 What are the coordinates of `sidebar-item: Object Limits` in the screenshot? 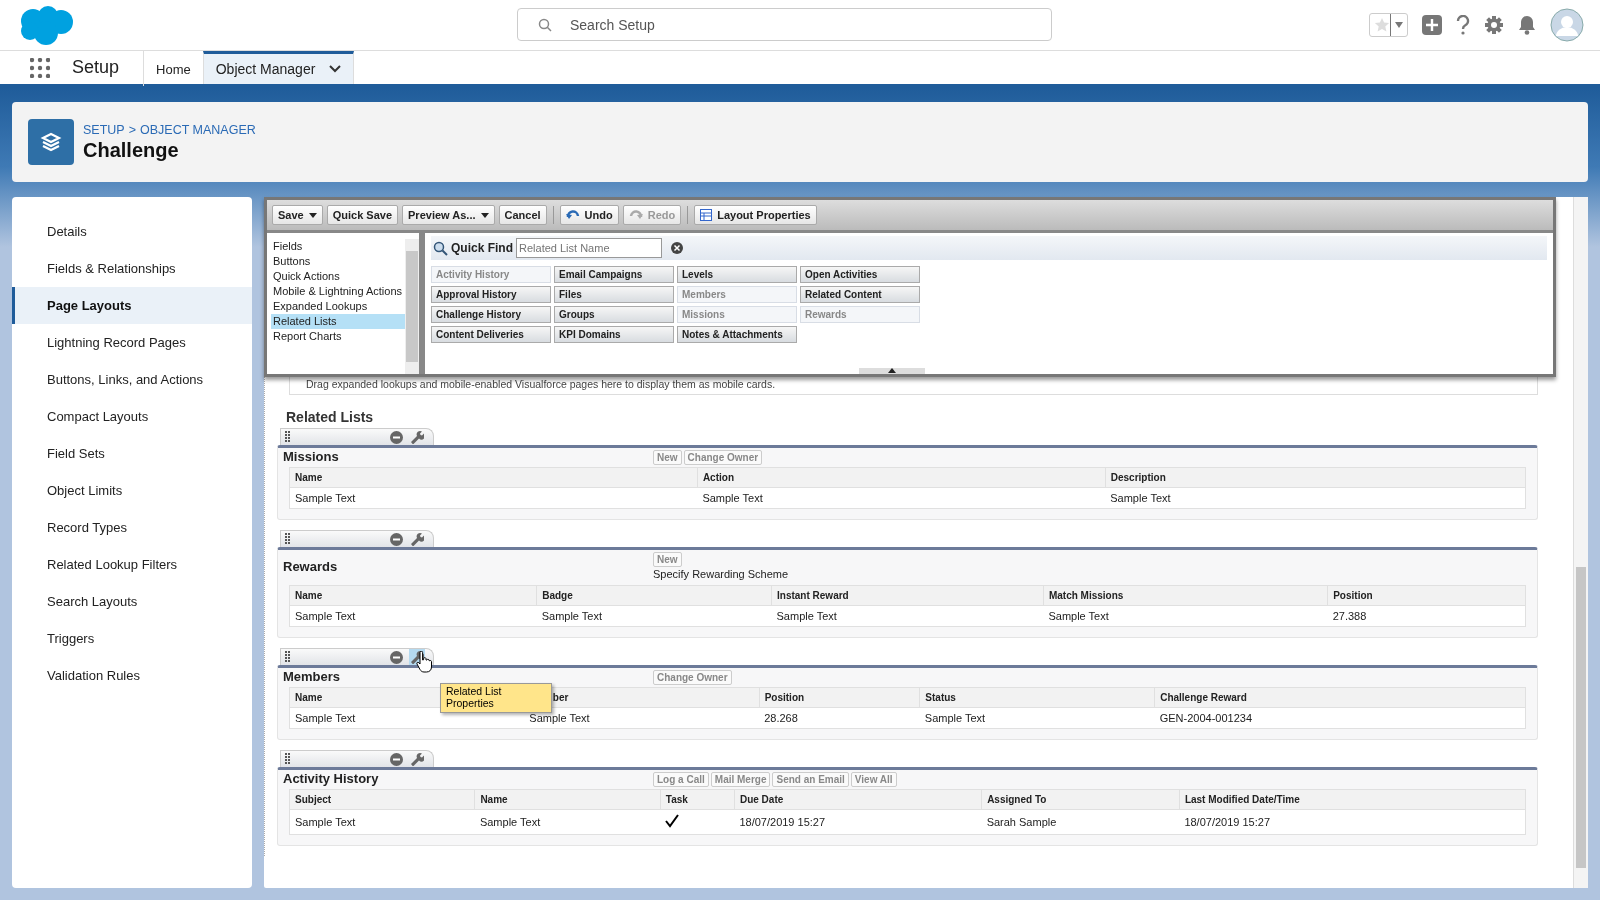 It's located at (132, 490).